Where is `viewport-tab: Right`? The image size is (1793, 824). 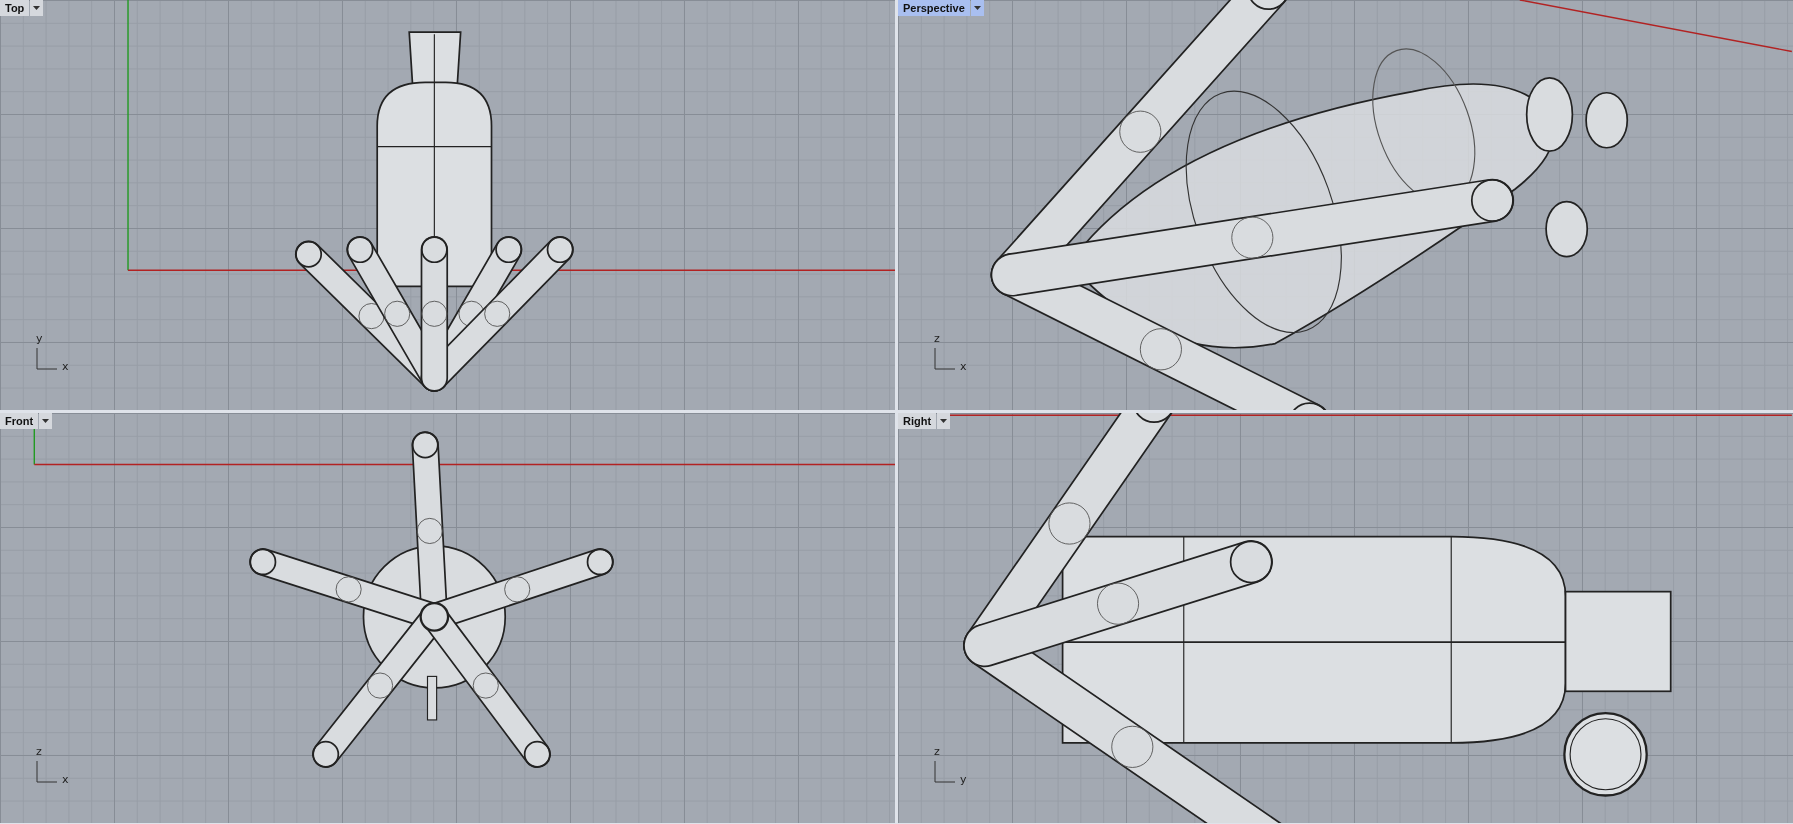
viewport-tab: Right is located at coordinates (917, 421).